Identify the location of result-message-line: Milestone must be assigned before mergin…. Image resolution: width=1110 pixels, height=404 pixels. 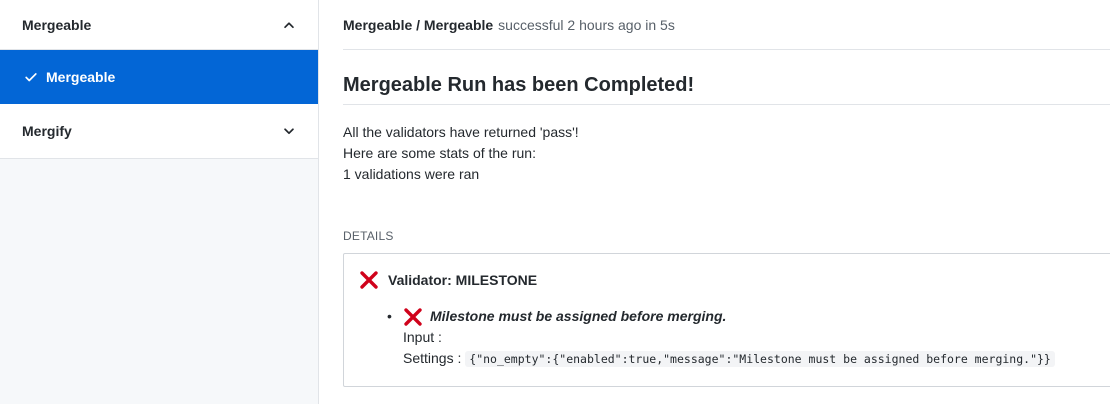
(729, 316).